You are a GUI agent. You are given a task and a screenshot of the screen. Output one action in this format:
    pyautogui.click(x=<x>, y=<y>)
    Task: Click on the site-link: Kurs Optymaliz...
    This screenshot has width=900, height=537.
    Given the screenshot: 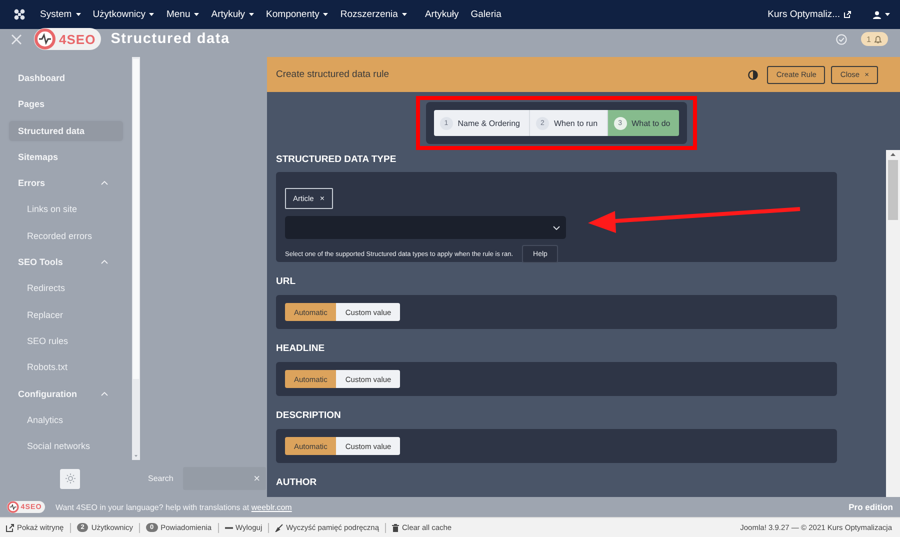 What is the action you would take?
    pyautogui.click(x=809, y=14)
    